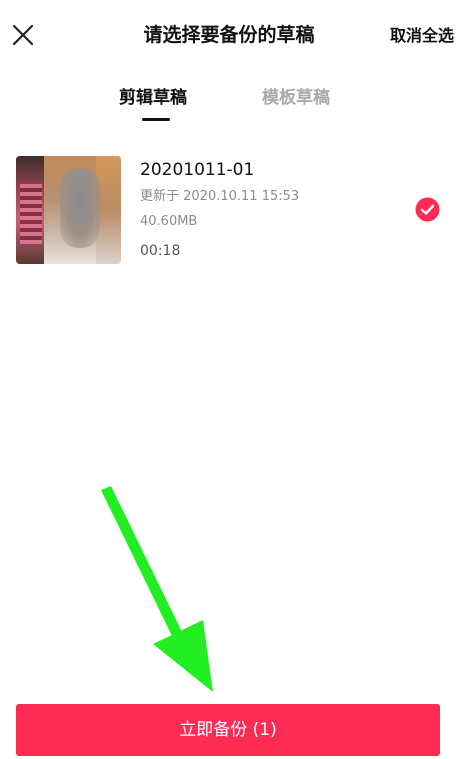 The image size is (458, 759). I want to click on tab-edit-drafts: 剪辑草稿, so click(153, 98).